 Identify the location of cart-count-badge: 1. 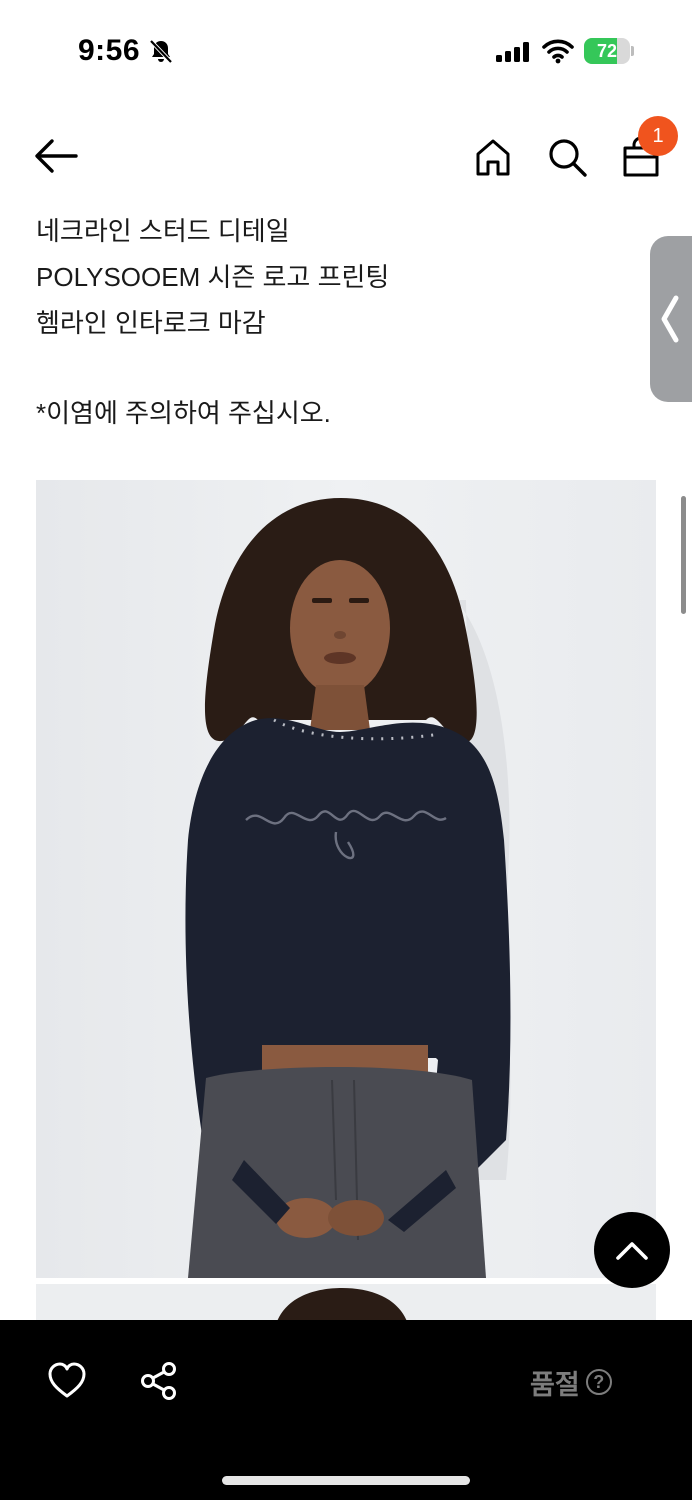
(658, 136).